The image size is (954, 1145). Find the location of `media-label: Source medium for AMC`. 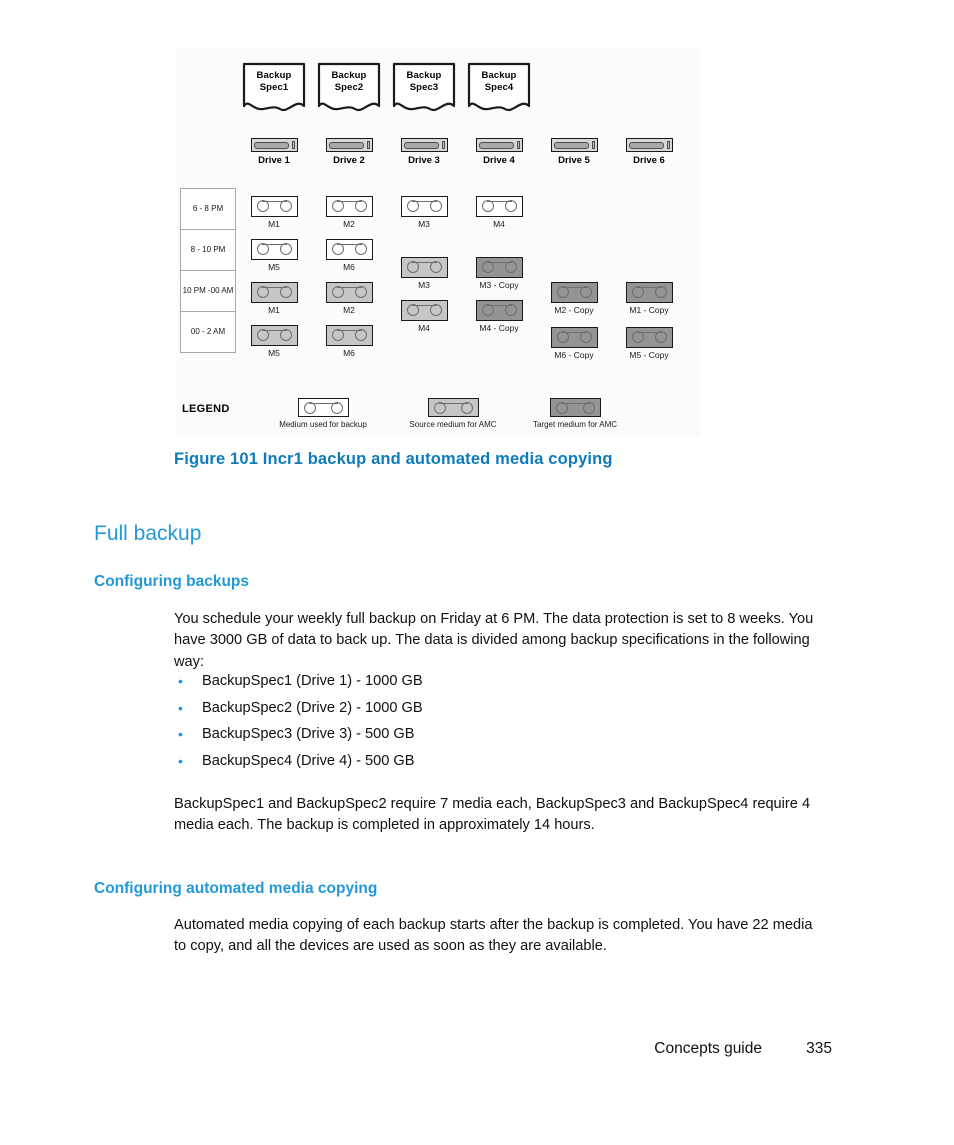

media-label: Source medium for AMC is located at coordinates (453, 424).